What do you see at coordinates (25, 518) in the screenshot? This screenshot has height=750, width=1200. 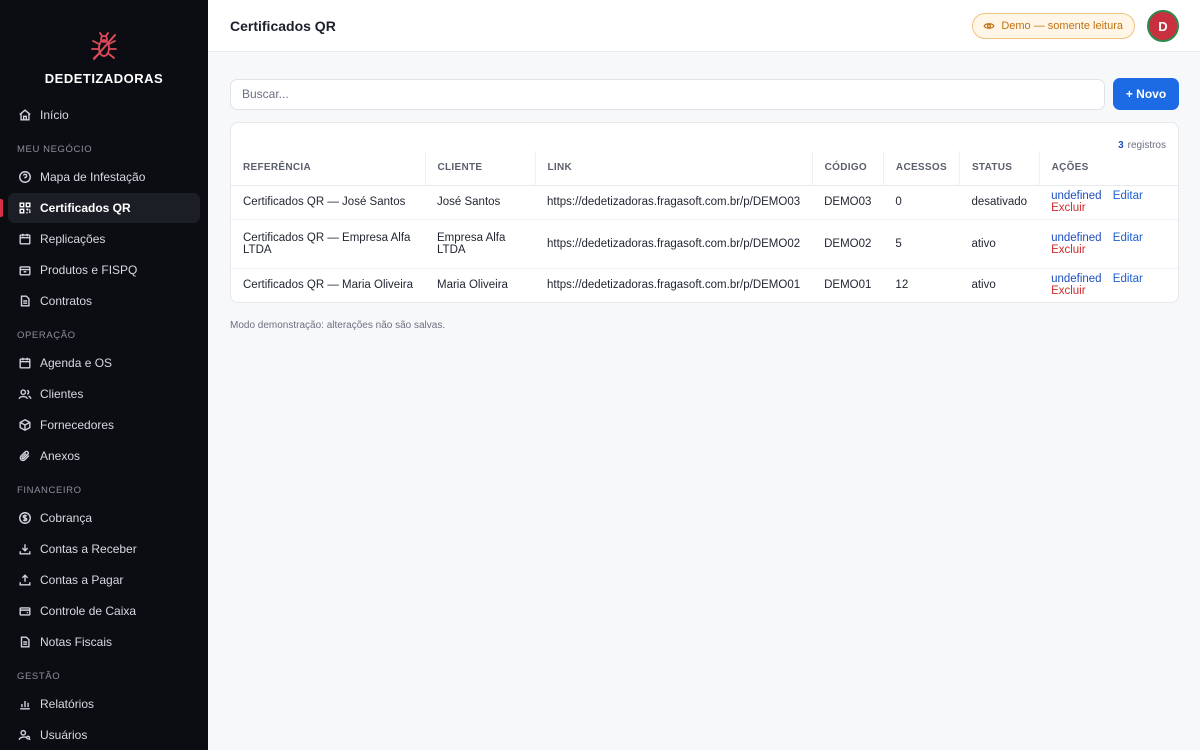 I see `dollar-circle-icon` at bounding box center [25, 518].